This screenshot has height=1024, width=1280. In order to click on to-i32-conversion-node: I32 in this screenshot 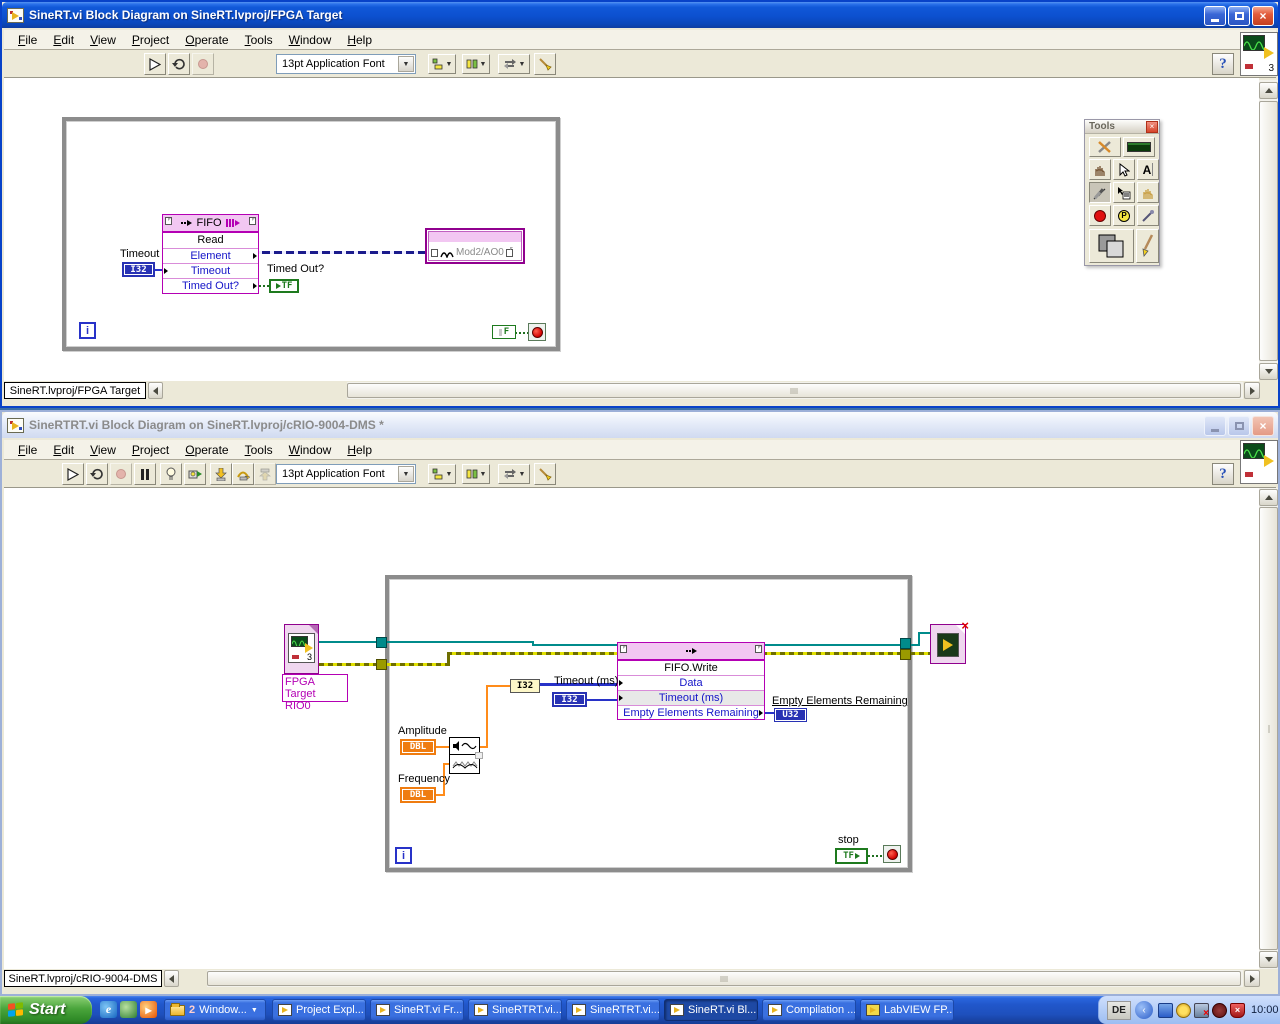, I will do `click(525, 686)`.